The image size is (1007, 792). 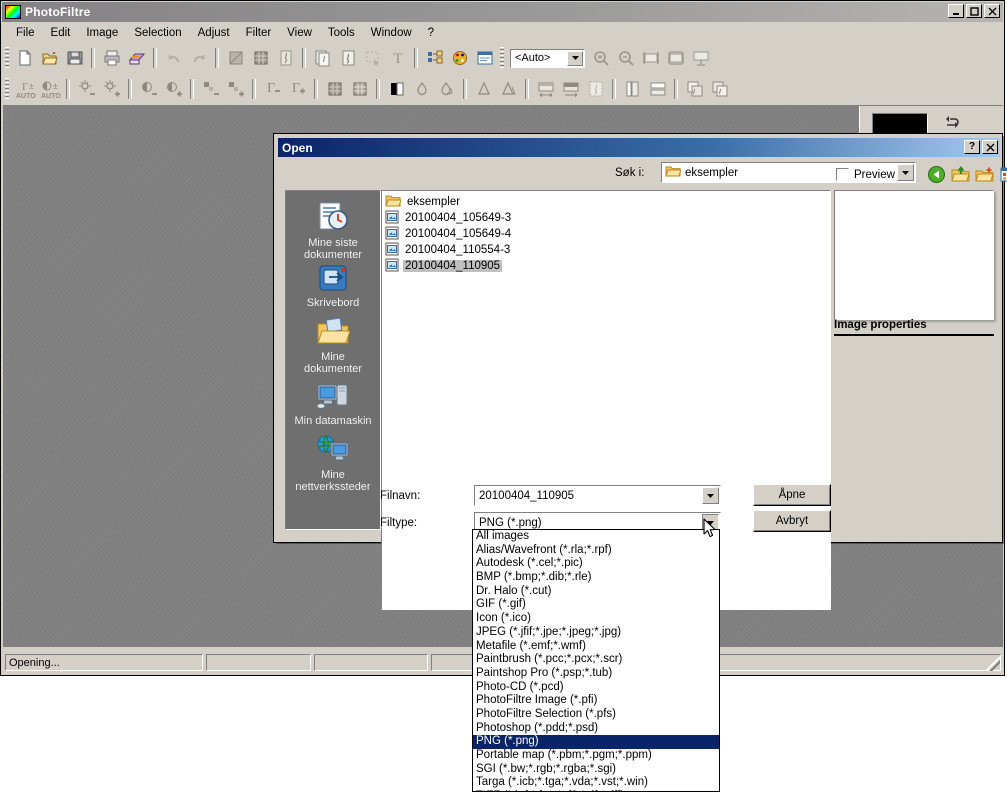 What do you see at coordinates (459, 58) in the screenshot?
I see `palette-icon` at bounding box center [459, 58].